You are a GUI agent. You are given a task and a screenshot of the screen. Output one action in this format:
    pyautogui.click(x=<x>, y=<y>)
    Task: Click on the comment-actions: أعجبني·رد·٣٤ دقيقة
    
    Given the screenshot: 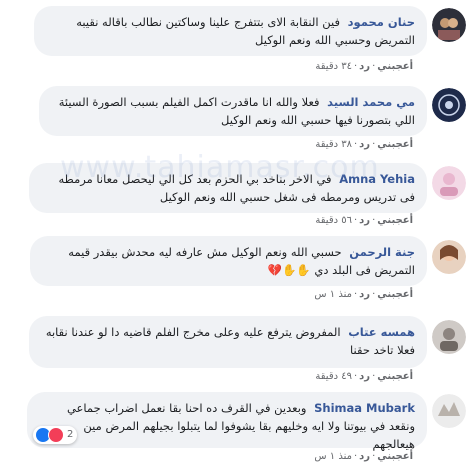 What is the action you would take?
    pyautogui.click(x=364, y=66)
    